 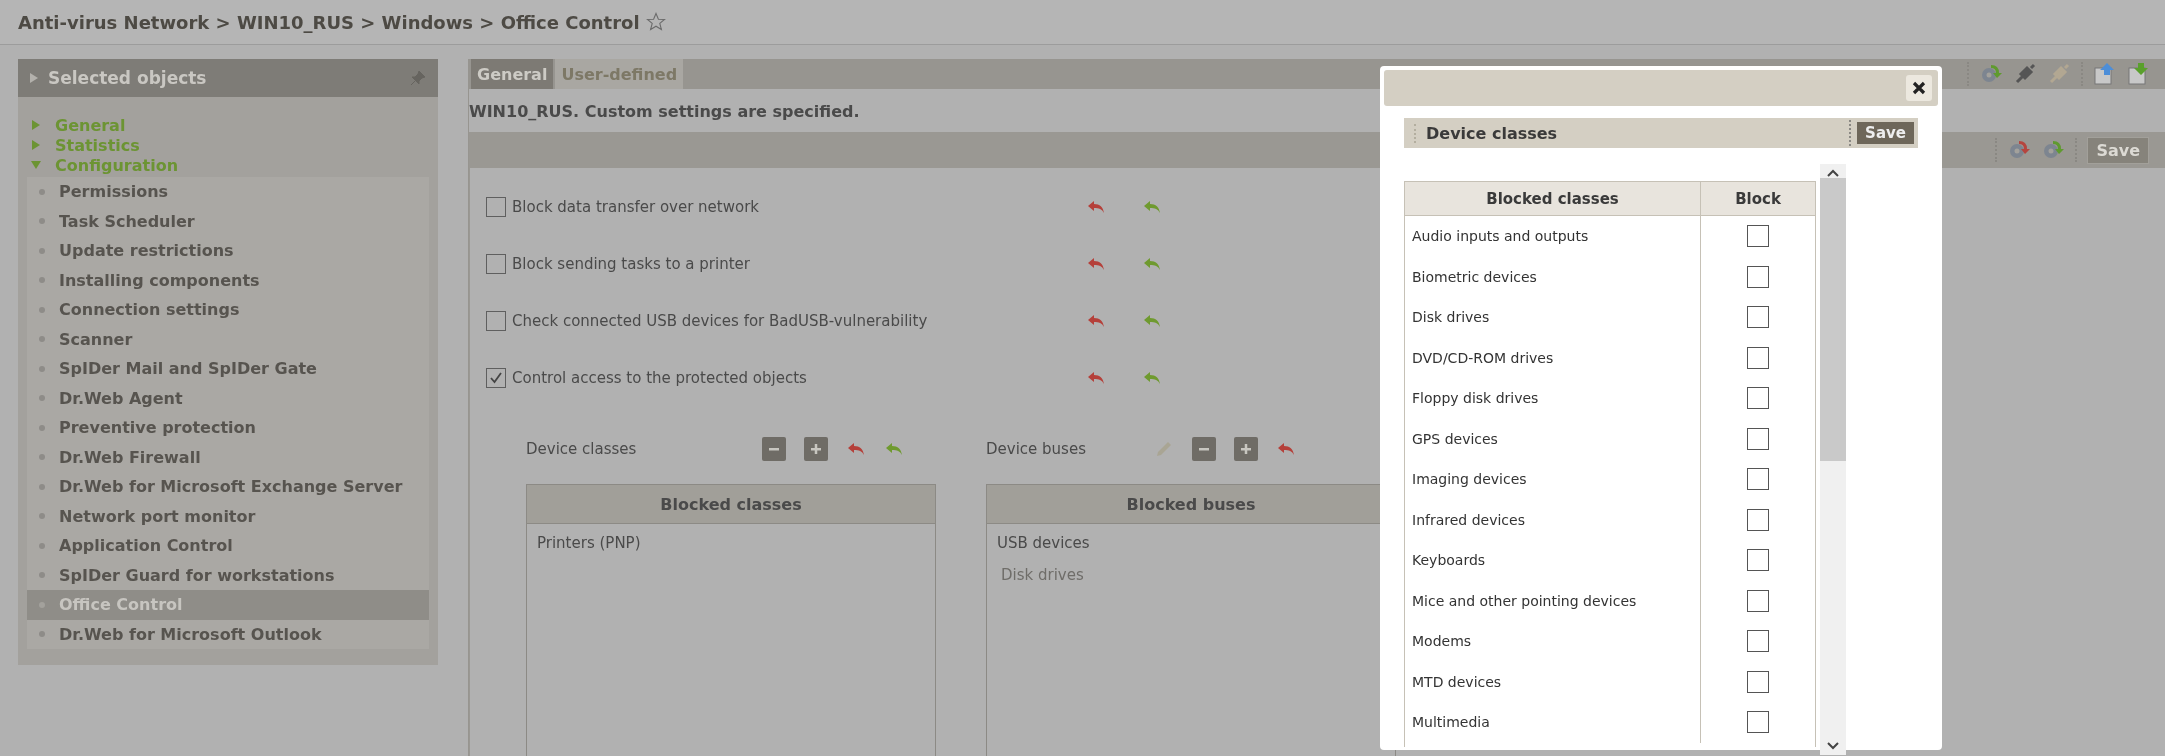 I want to click on sidebar-item: Dr.Web for Microsoft Outlook, so click(x=228, y=634).